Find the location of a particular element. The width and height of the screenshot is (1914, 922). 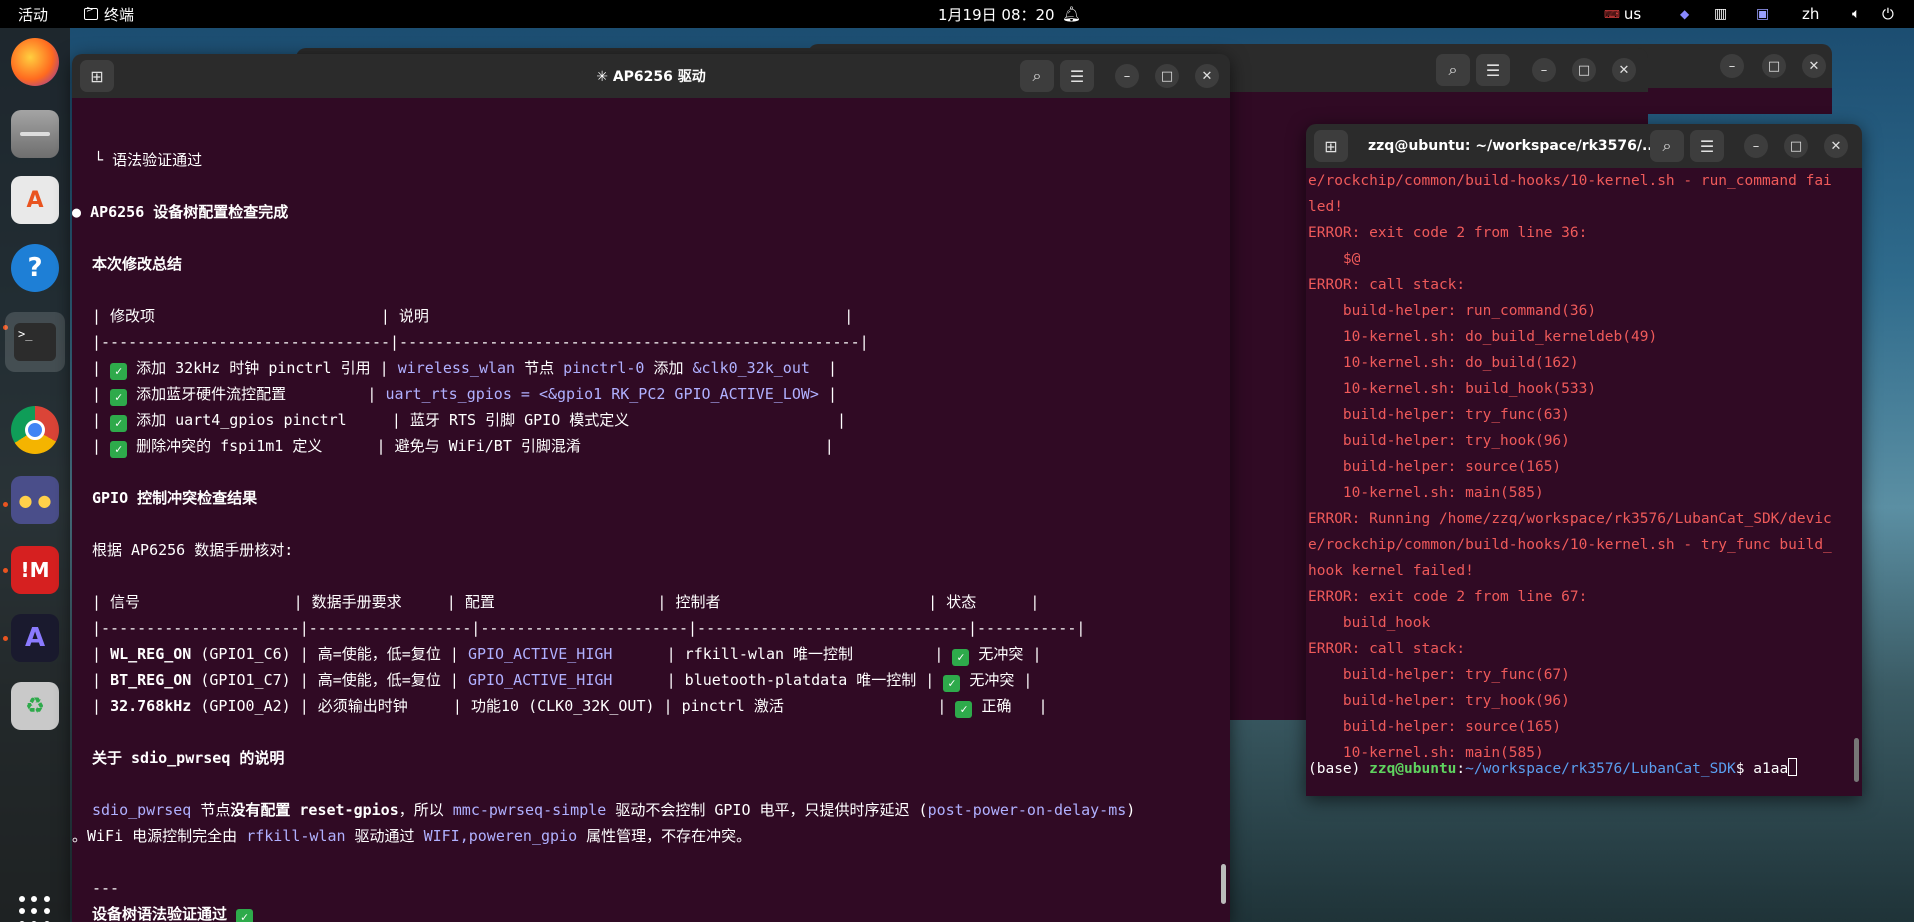

error-line: ERROR: exit code 2 from line 36: is located at coordinates (1448, 233).